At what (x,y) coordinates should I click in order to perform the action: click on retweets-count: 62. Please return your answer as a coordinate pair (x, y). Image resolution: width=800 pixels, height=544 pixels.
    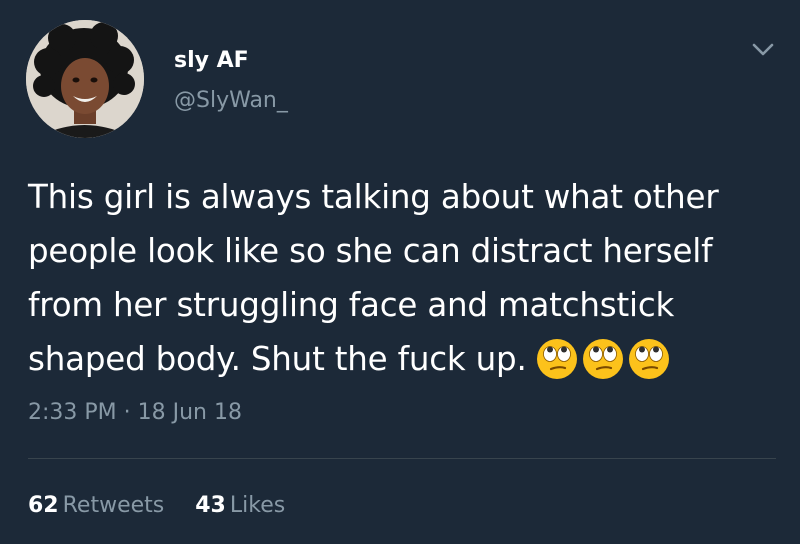
    Looking at the image, I should click on (43, 505).